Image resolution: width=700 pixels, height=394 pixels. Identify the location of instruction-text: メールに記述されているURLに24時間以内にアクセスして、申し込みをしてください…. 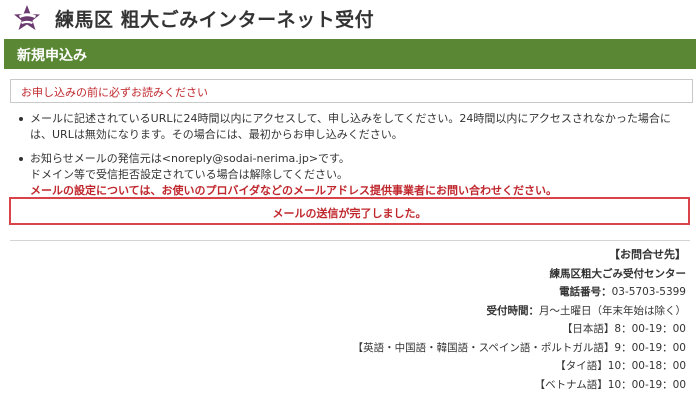
(360, 127).